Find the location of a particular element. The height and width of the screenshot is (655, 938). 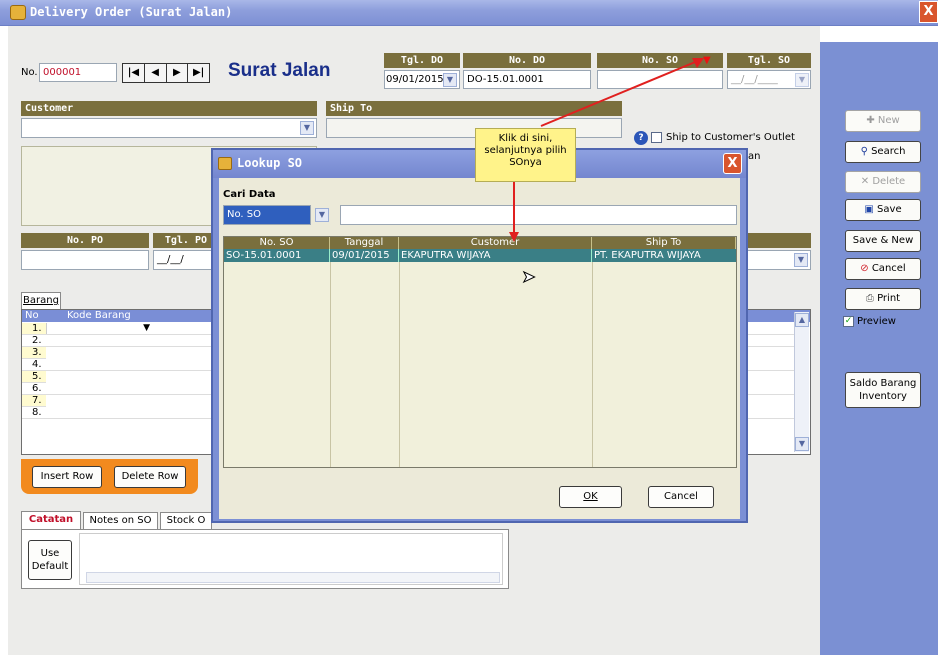

arrow-head-customer is located at coordinates (514, 237).